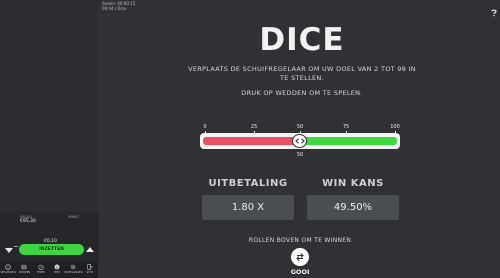 The height and width of the screenshot is (278, 500). I want to click on slider-handle, so click(299, 141).